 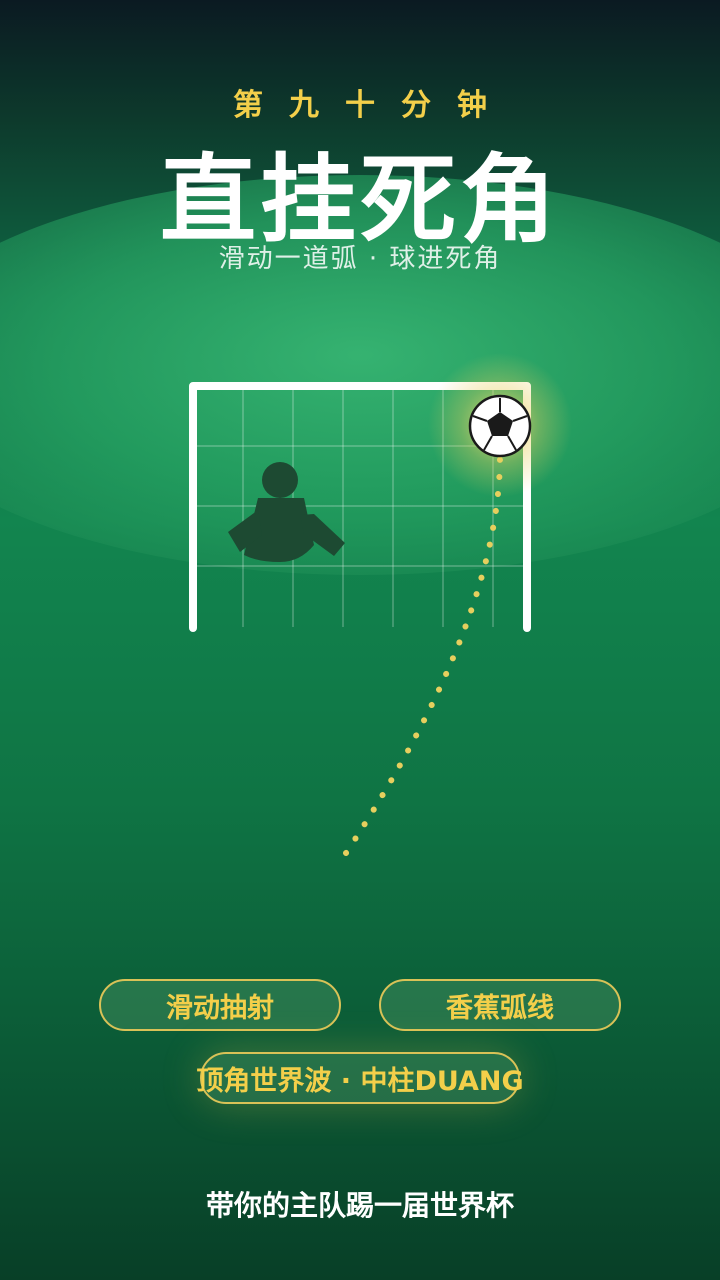 What do you see at coordinates (359, 1205) in the screenshot?
I see `footer-tagline: 带你的主队踢一届世界杯` at bounding box center [359, 1205].